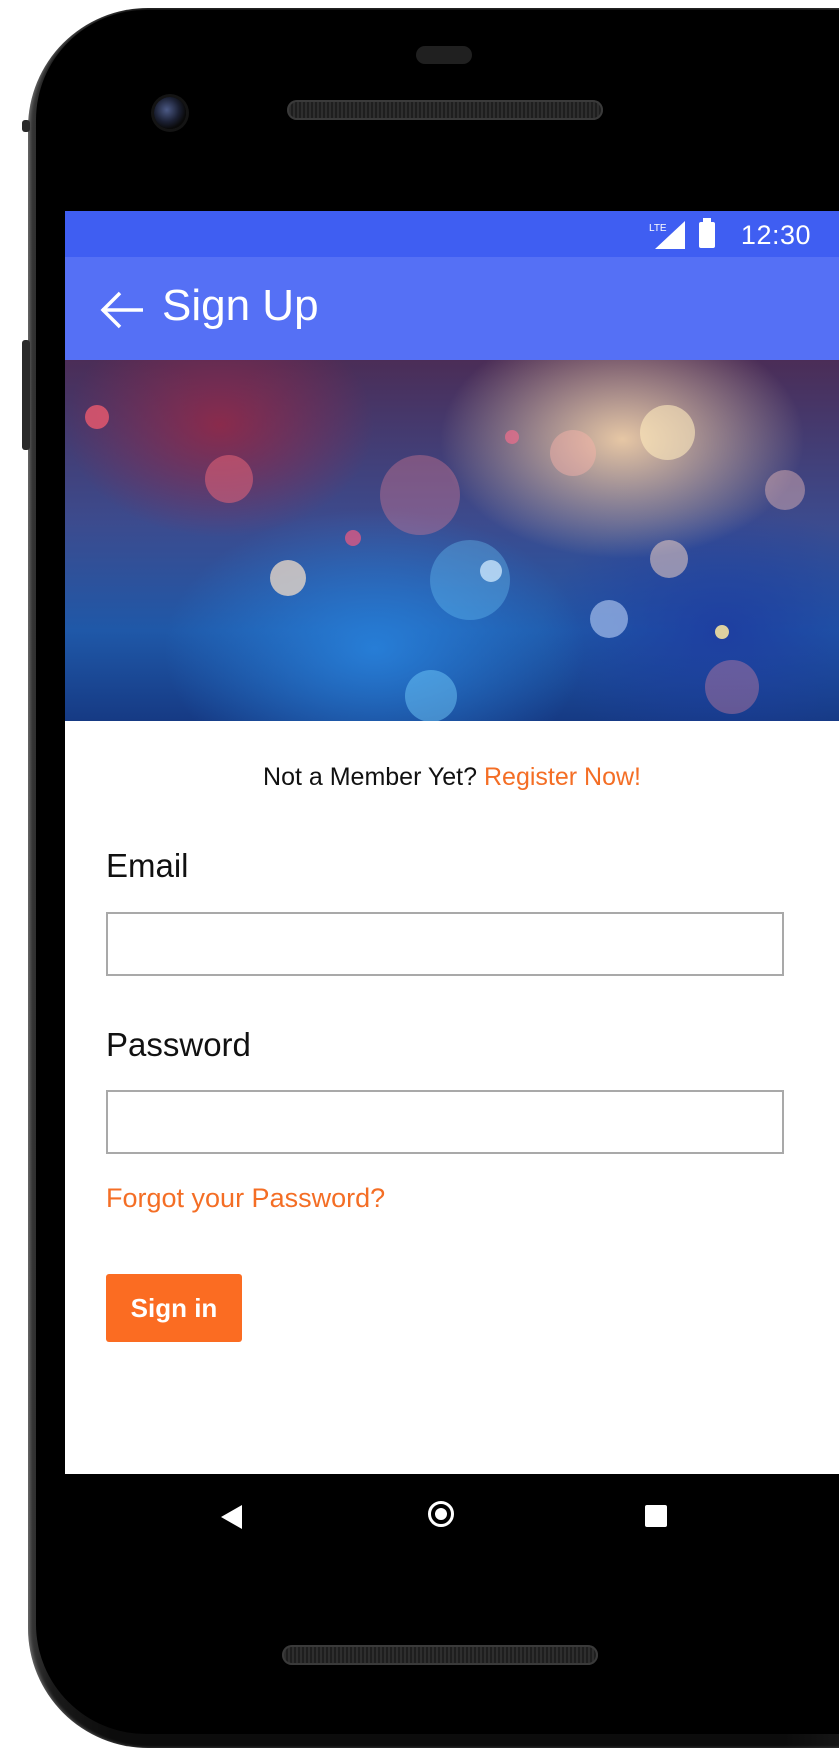  I want to click on phone-top-slit, so click(444, 55).